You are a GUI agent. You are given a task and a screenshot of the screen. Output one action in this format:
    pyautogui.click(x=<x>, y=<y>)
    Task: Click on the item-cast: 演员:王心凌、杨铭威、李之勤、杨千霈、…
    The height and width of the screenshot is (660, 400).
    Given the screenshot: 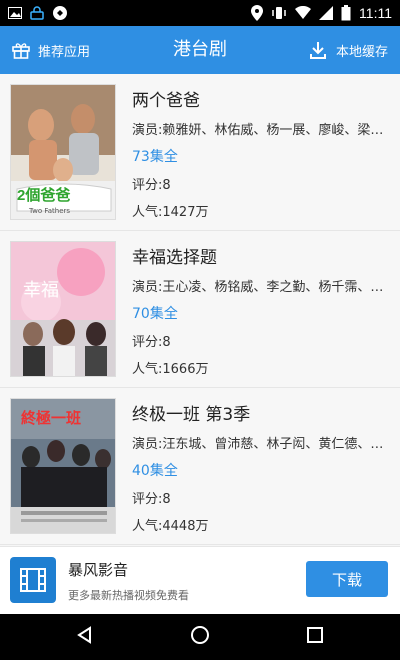 What is the action you would take?
    pyautogui.click(x=258, y=287)
    